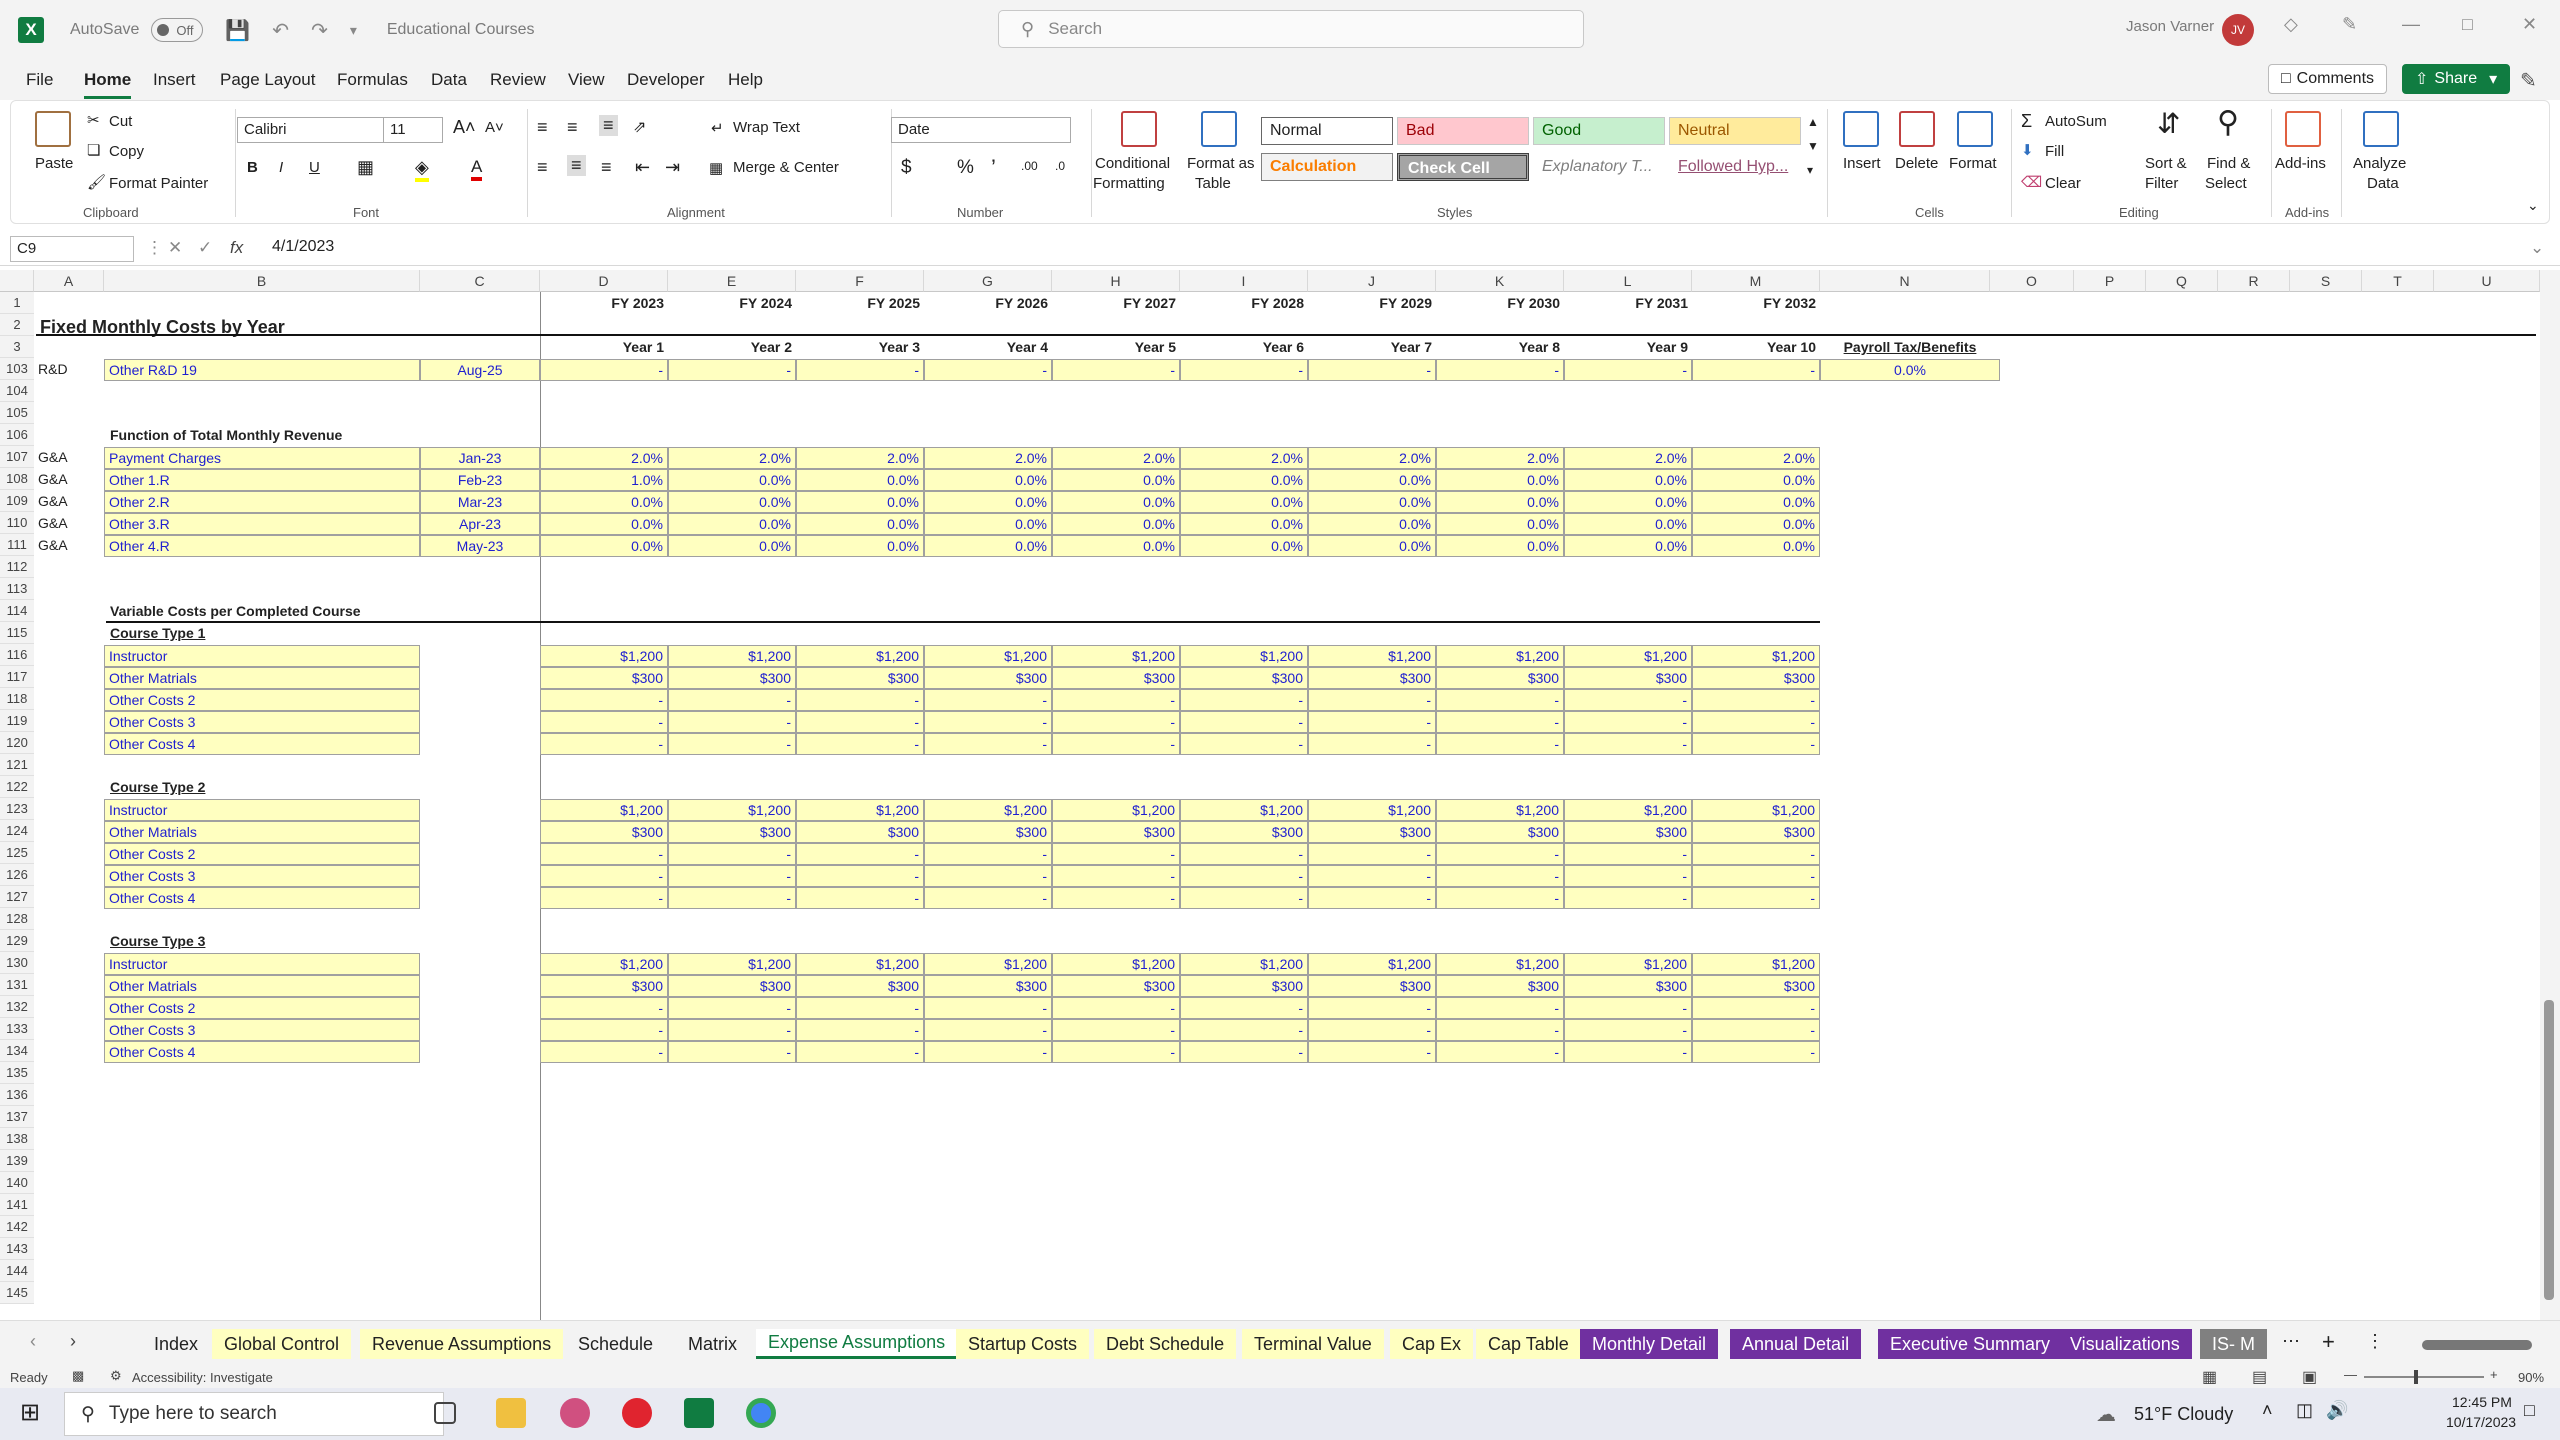  What do you see at coordinates (1244, 348) in the screenshot?
I see `year-header: Year 6` at bounding box center [1244, 348].